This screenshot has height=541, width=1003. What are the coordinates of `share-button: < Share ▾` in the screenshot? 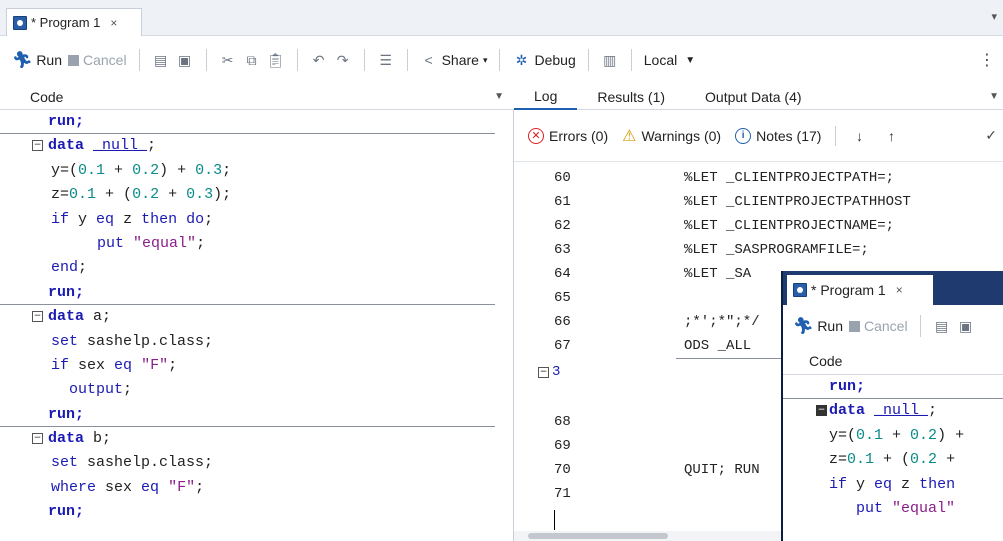 It's located at (454, 60).